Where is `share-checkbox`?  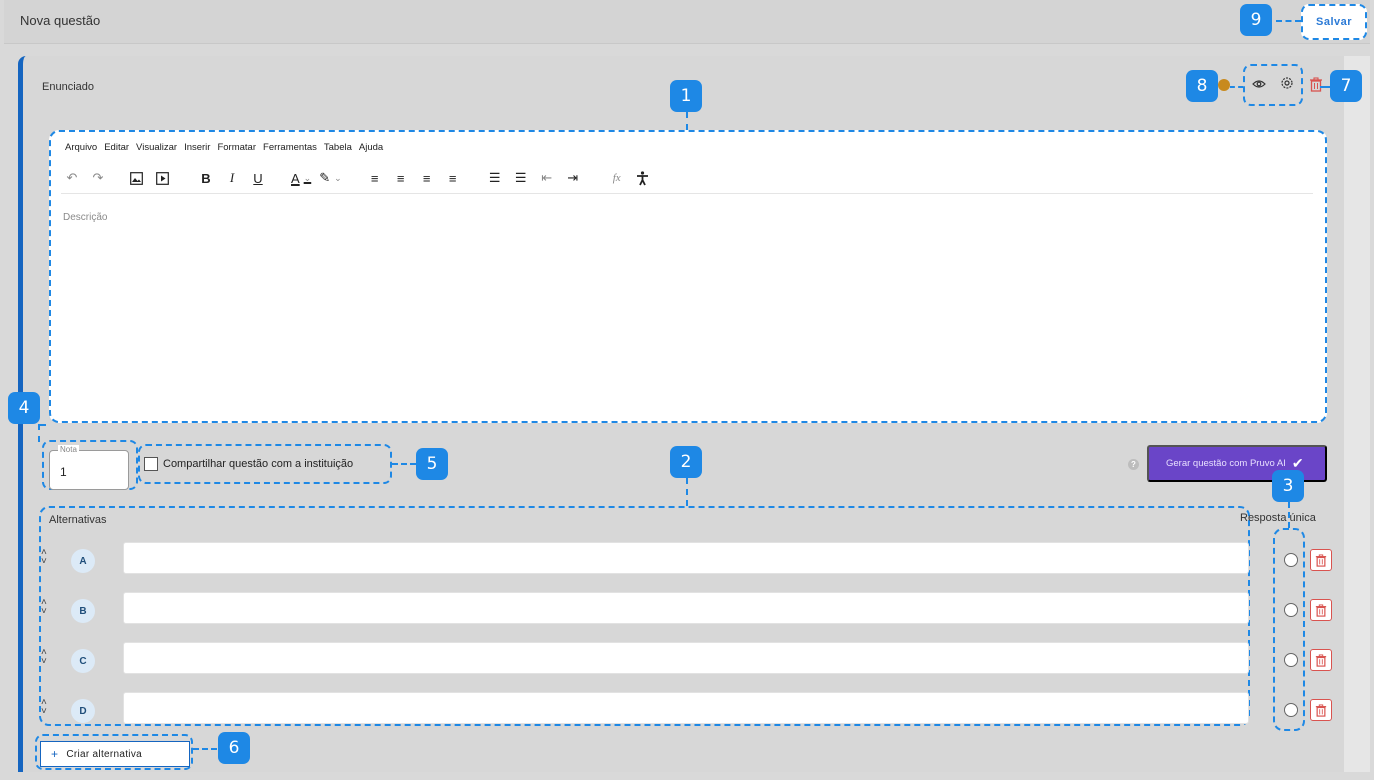 share-checkbox is located at coordinates (151, 464).